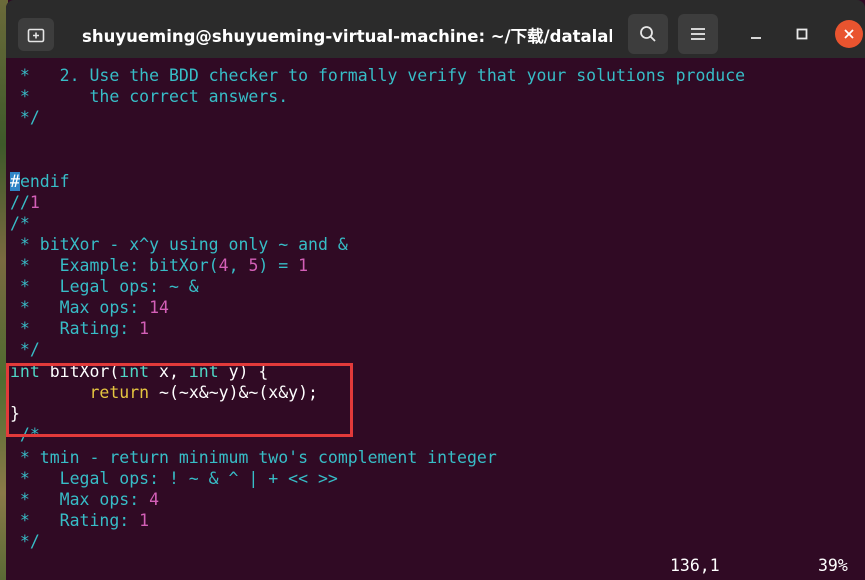 Image resolution: width=865 pixels, height=580 pixels. What do you see at coordinates (179, 244) in the screenshot?
I see `code-line: * bitXor - x^y using only ~ and &` at bounding box center [179, 244].